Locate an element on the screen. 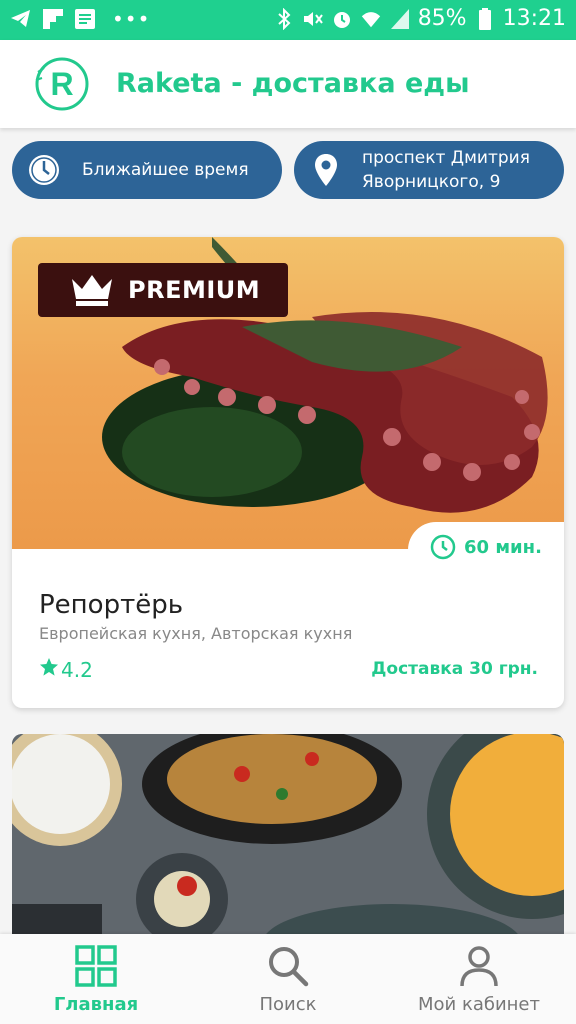 Image resolution: width=576 pixels, height=1024 pixels. delivery-time-label: Ближайшее время is located at coordinates (165, 170).